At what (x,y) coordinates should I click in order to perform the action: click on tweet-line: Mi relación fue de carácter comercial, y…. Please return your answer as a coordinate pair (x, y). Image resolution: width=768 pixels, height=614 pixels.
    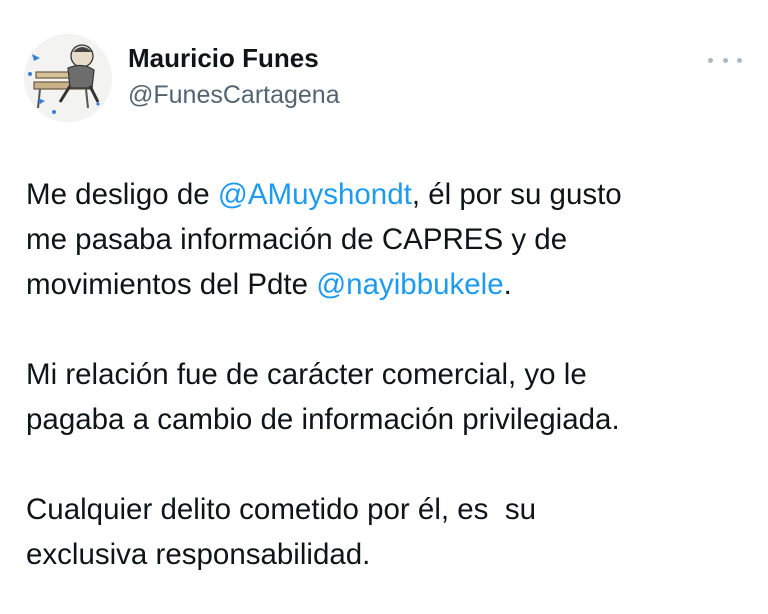
    Looking at the image, I should click on (306, 374).